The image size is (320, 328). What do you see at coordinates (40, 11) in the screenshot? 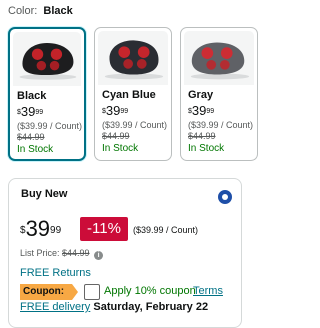
I see `color-selector-label: Color: Black` at bounding box center [40, 11].